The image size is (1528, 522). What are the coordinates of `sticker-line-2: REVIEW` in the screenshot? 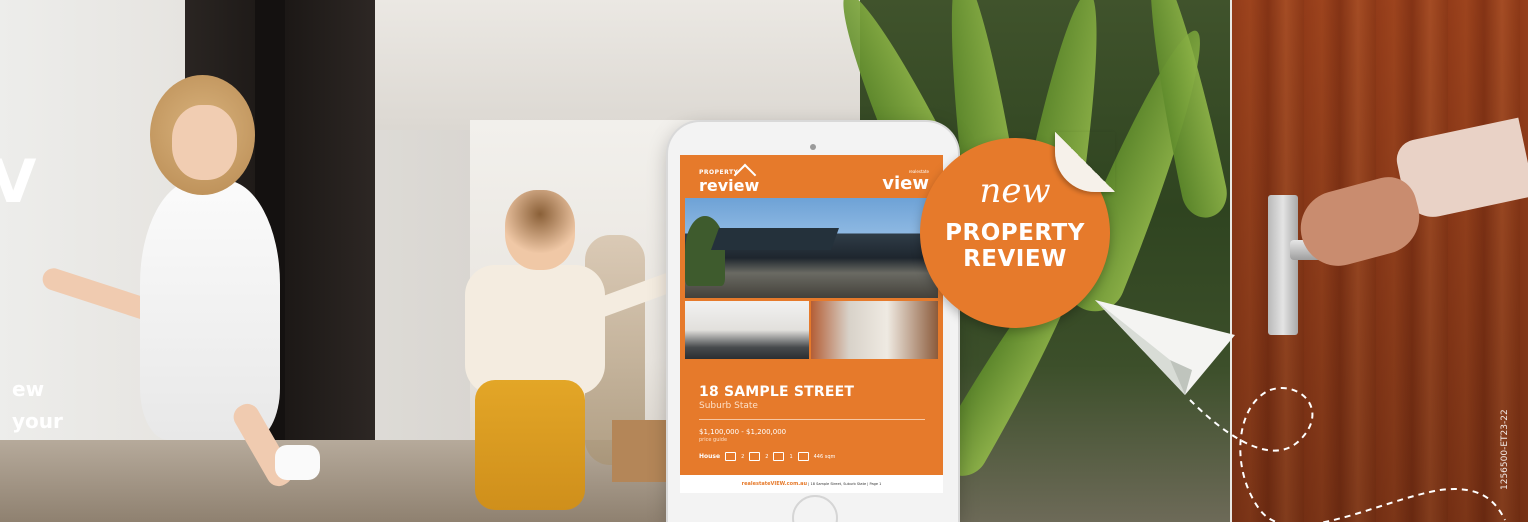 It's located at (1015, 259).